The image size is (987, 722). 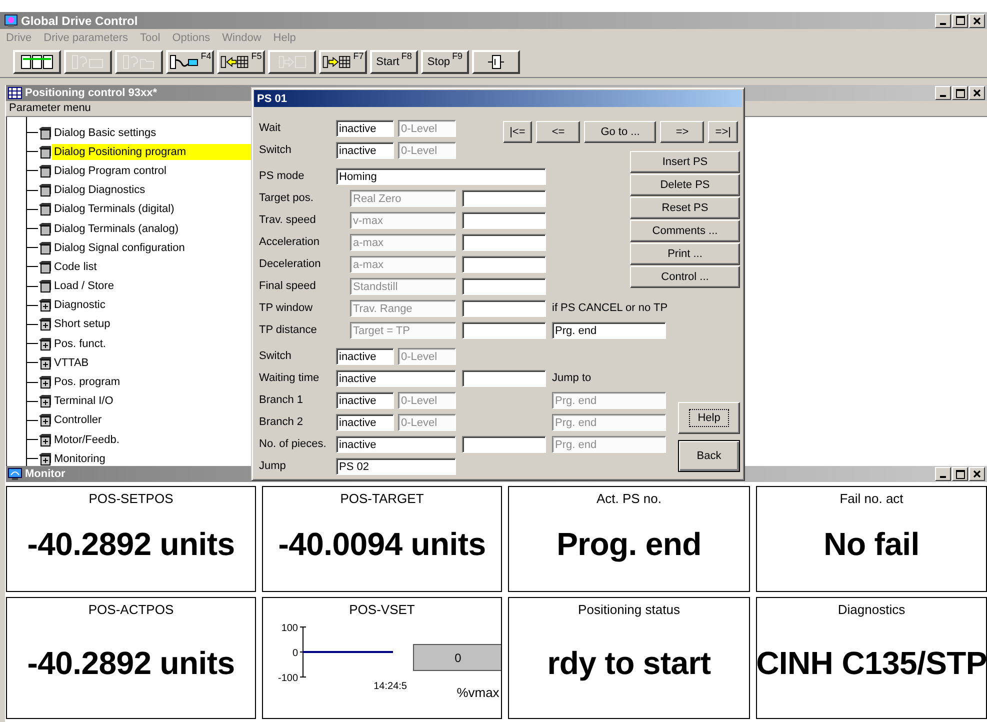 I want to click on modules-icon, so click(x=37, y=62).